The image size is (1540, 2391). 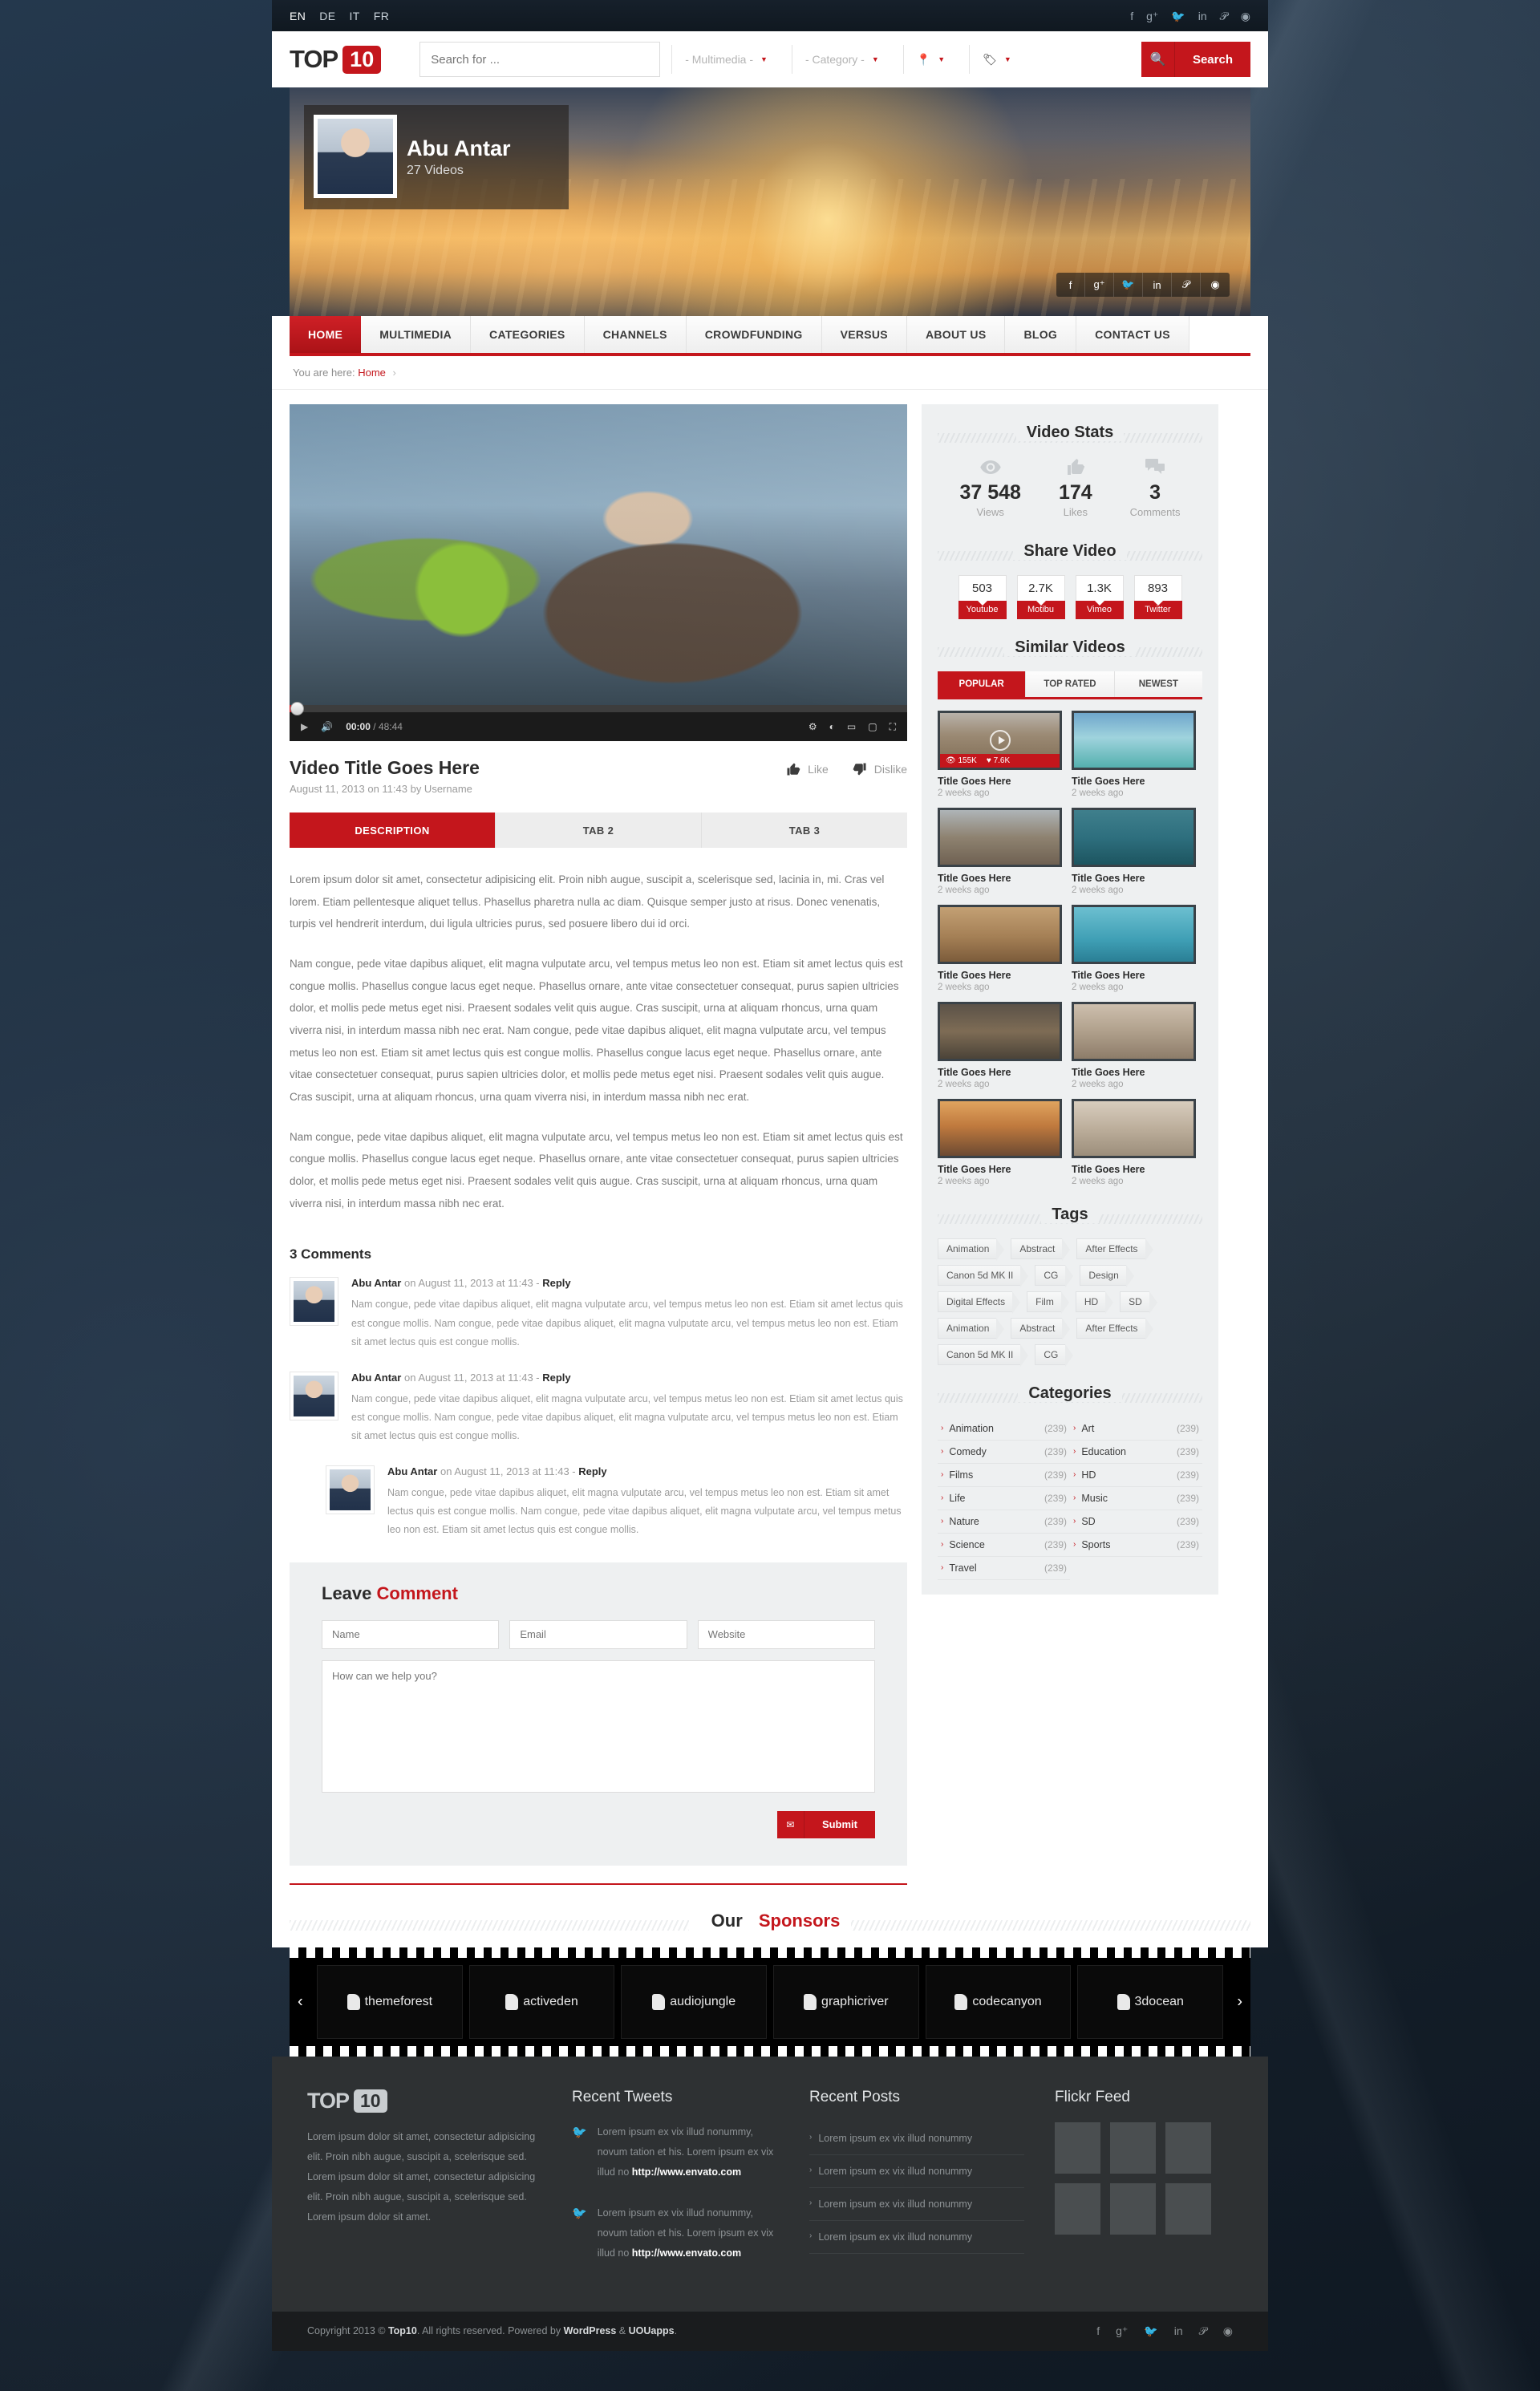 I want to click on category-item: › Science (239), so click(x=1004, y=1545).